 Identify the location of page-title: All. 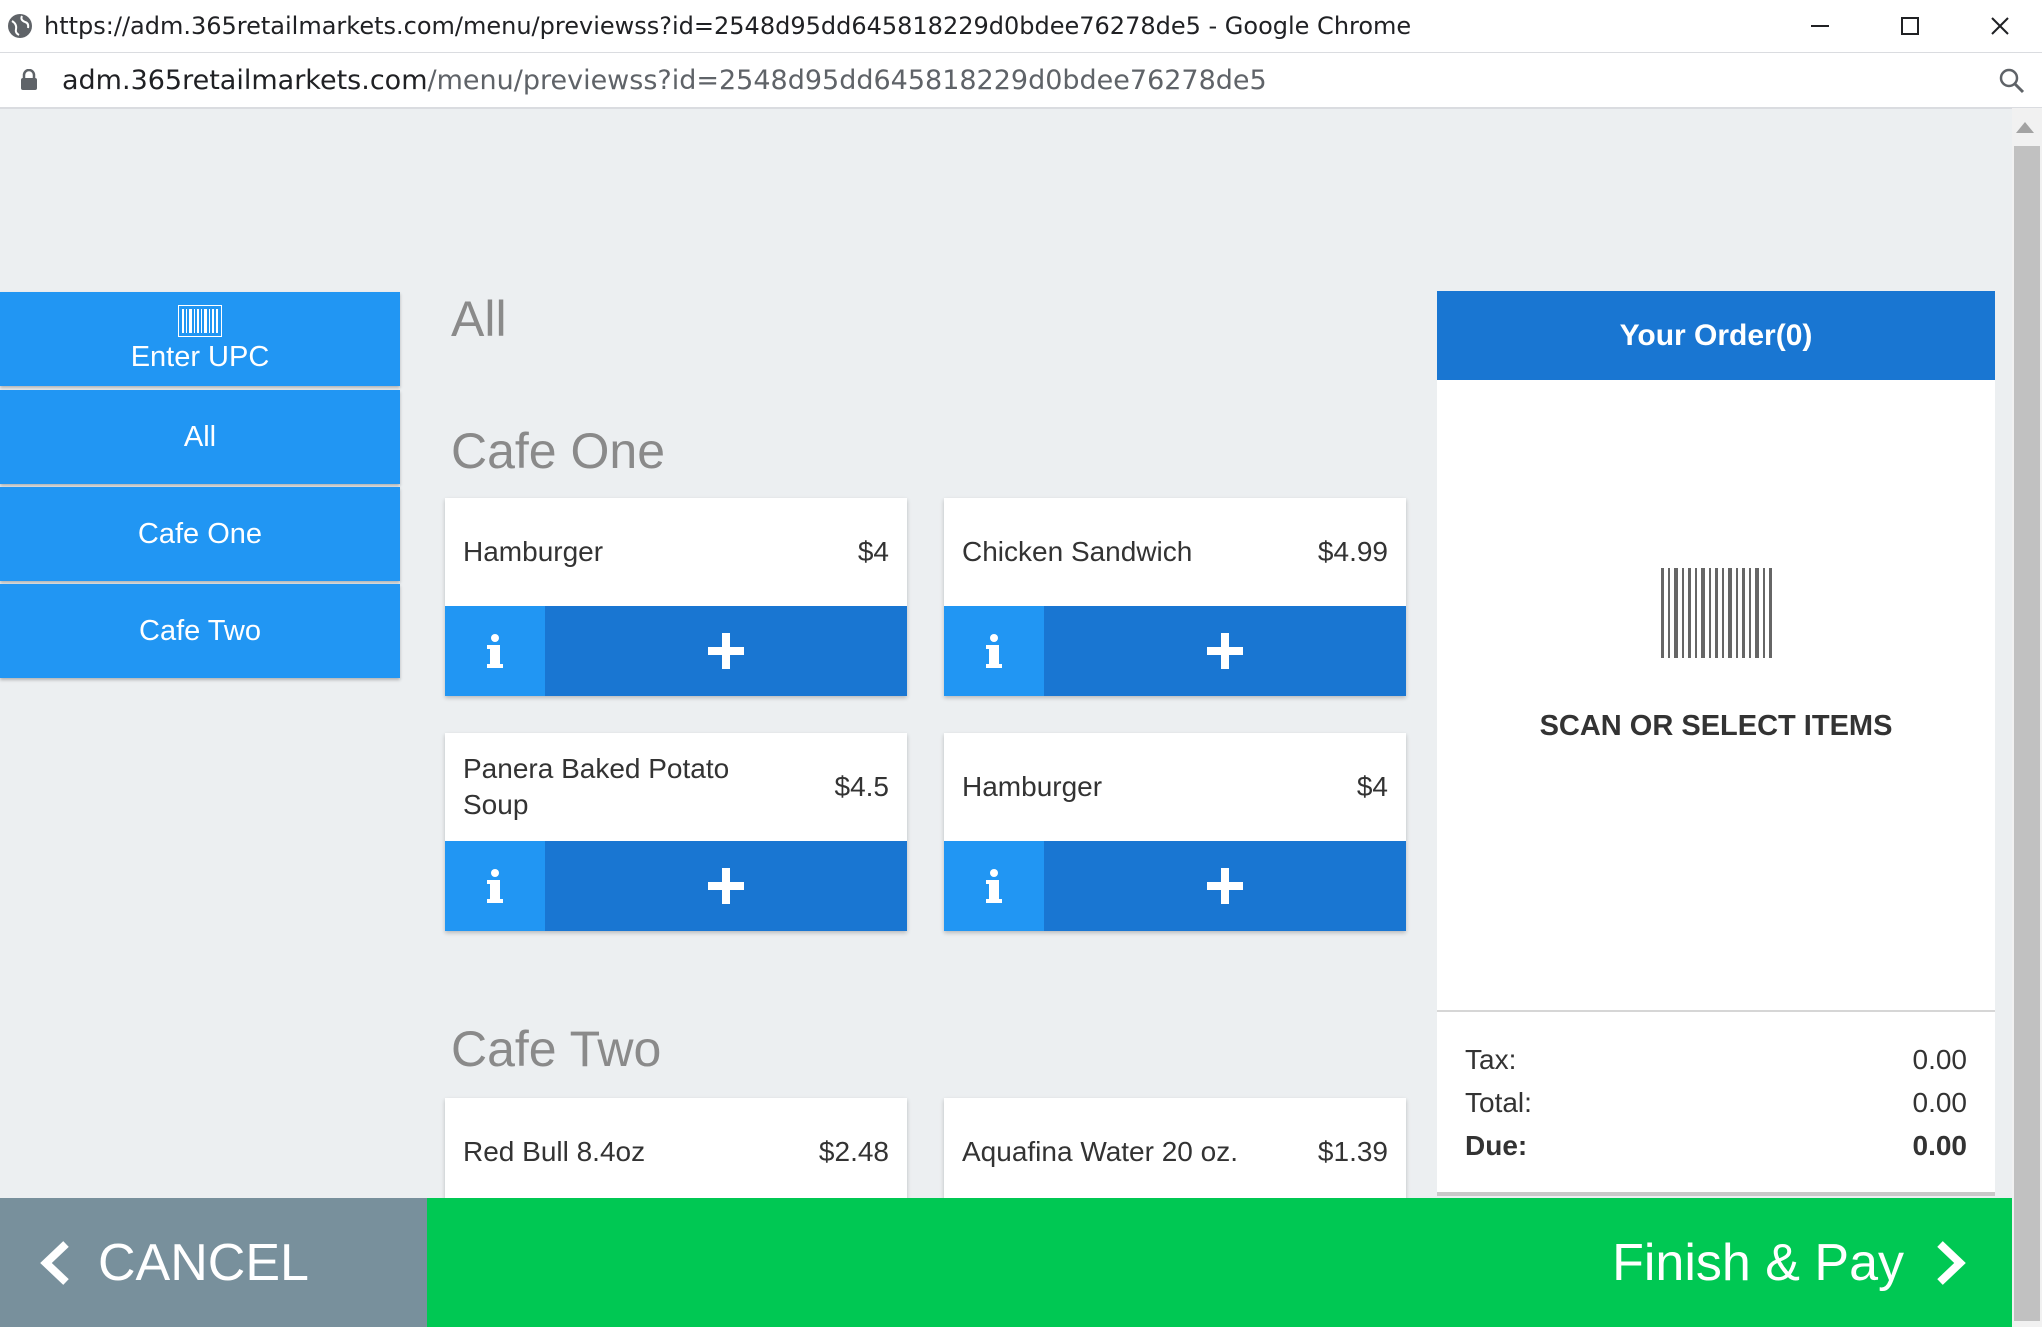
(479, 319).